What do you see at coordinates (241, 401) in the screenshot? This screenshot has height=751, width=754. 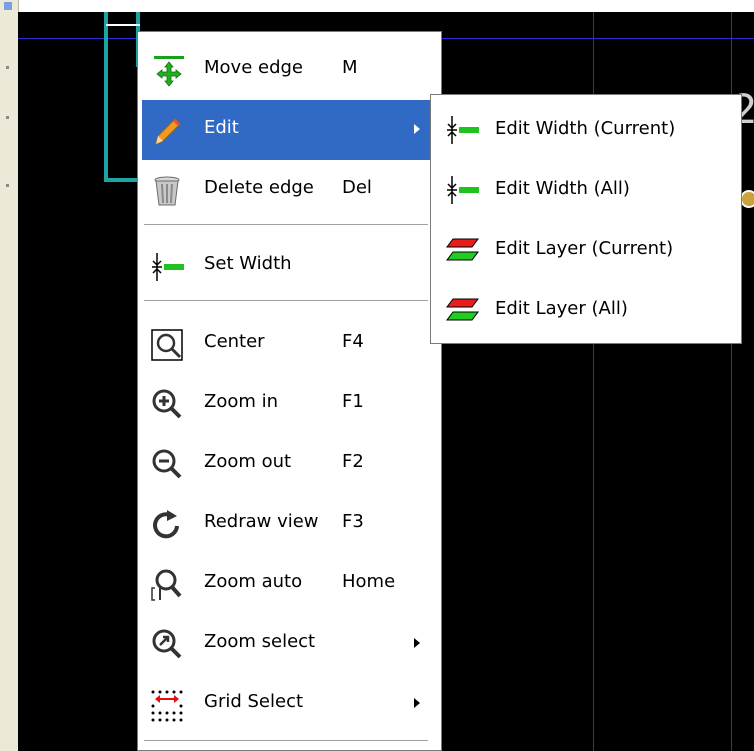 I see `menu-item-label: Zoom in` at bounding box center [241, 401].